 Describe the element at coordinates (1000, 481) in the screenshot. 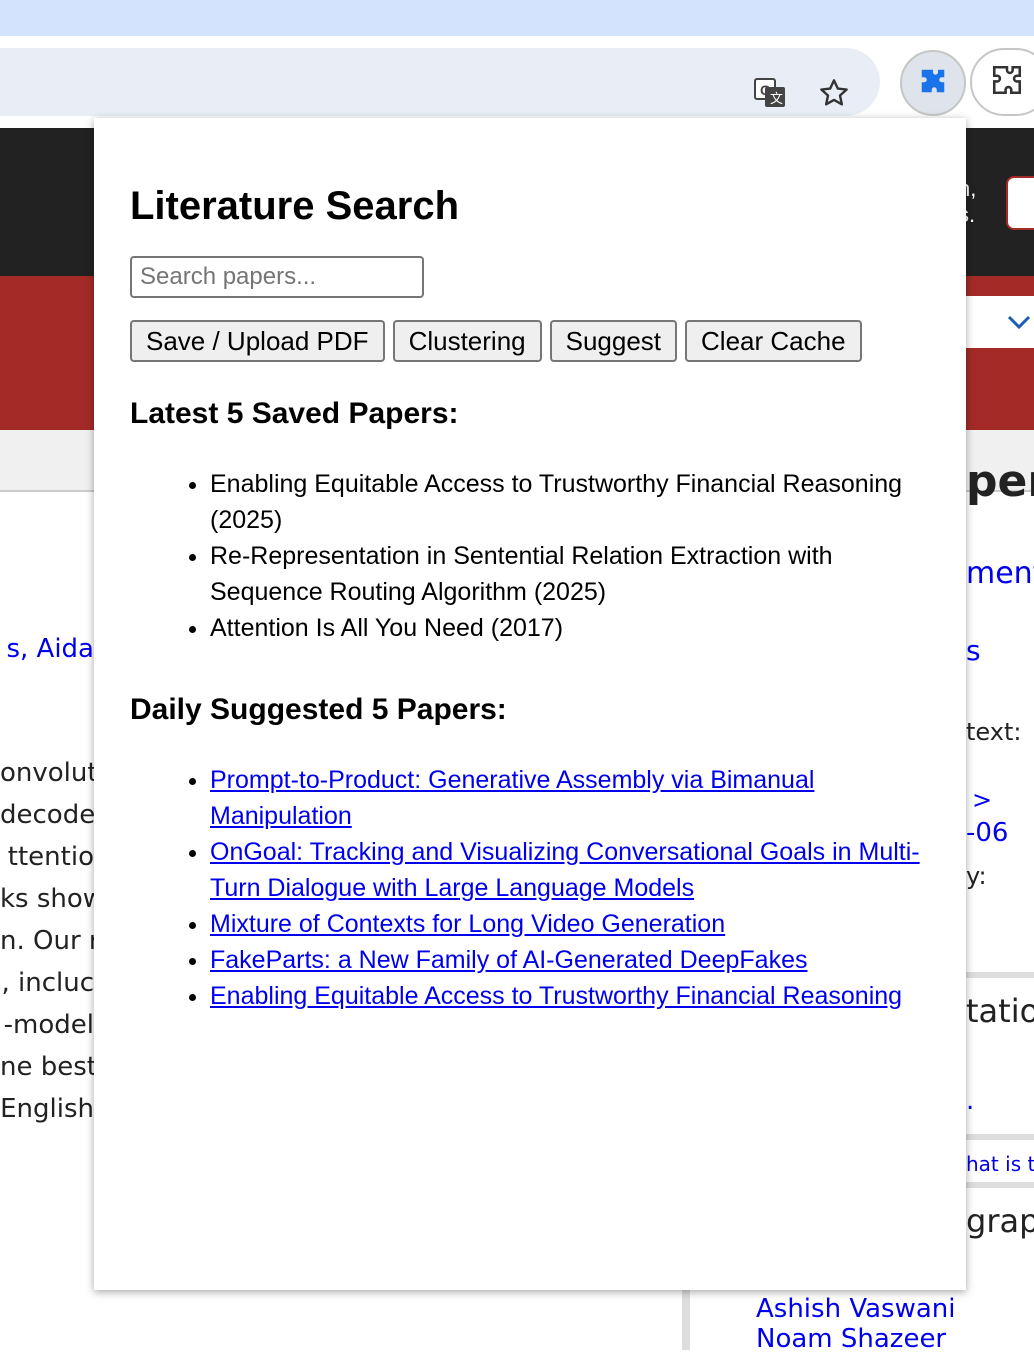

I see `page-heading-fragment: per:` at that location.